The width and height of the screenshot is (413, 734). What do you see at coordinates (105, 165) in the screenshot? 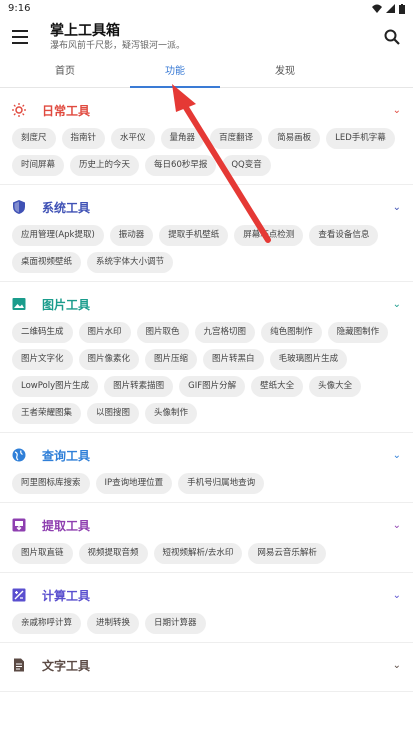
I see `tool-chip: 历史上的今天` at bounding box center [105, 165].